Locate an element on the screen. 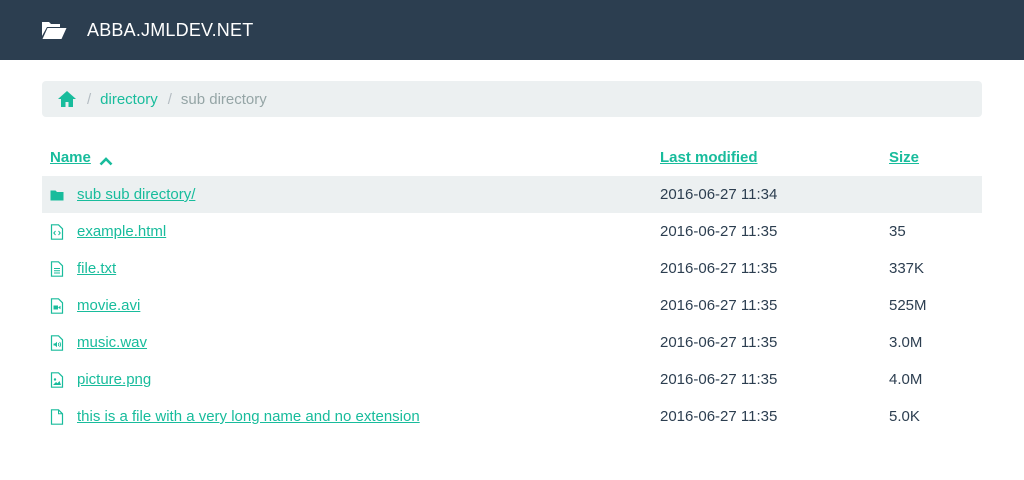 Image resolution: width=1024 pixels, height=480 pixels. modified-cell: 2016-06-27 11:34 is located at coordinates (774, 194).